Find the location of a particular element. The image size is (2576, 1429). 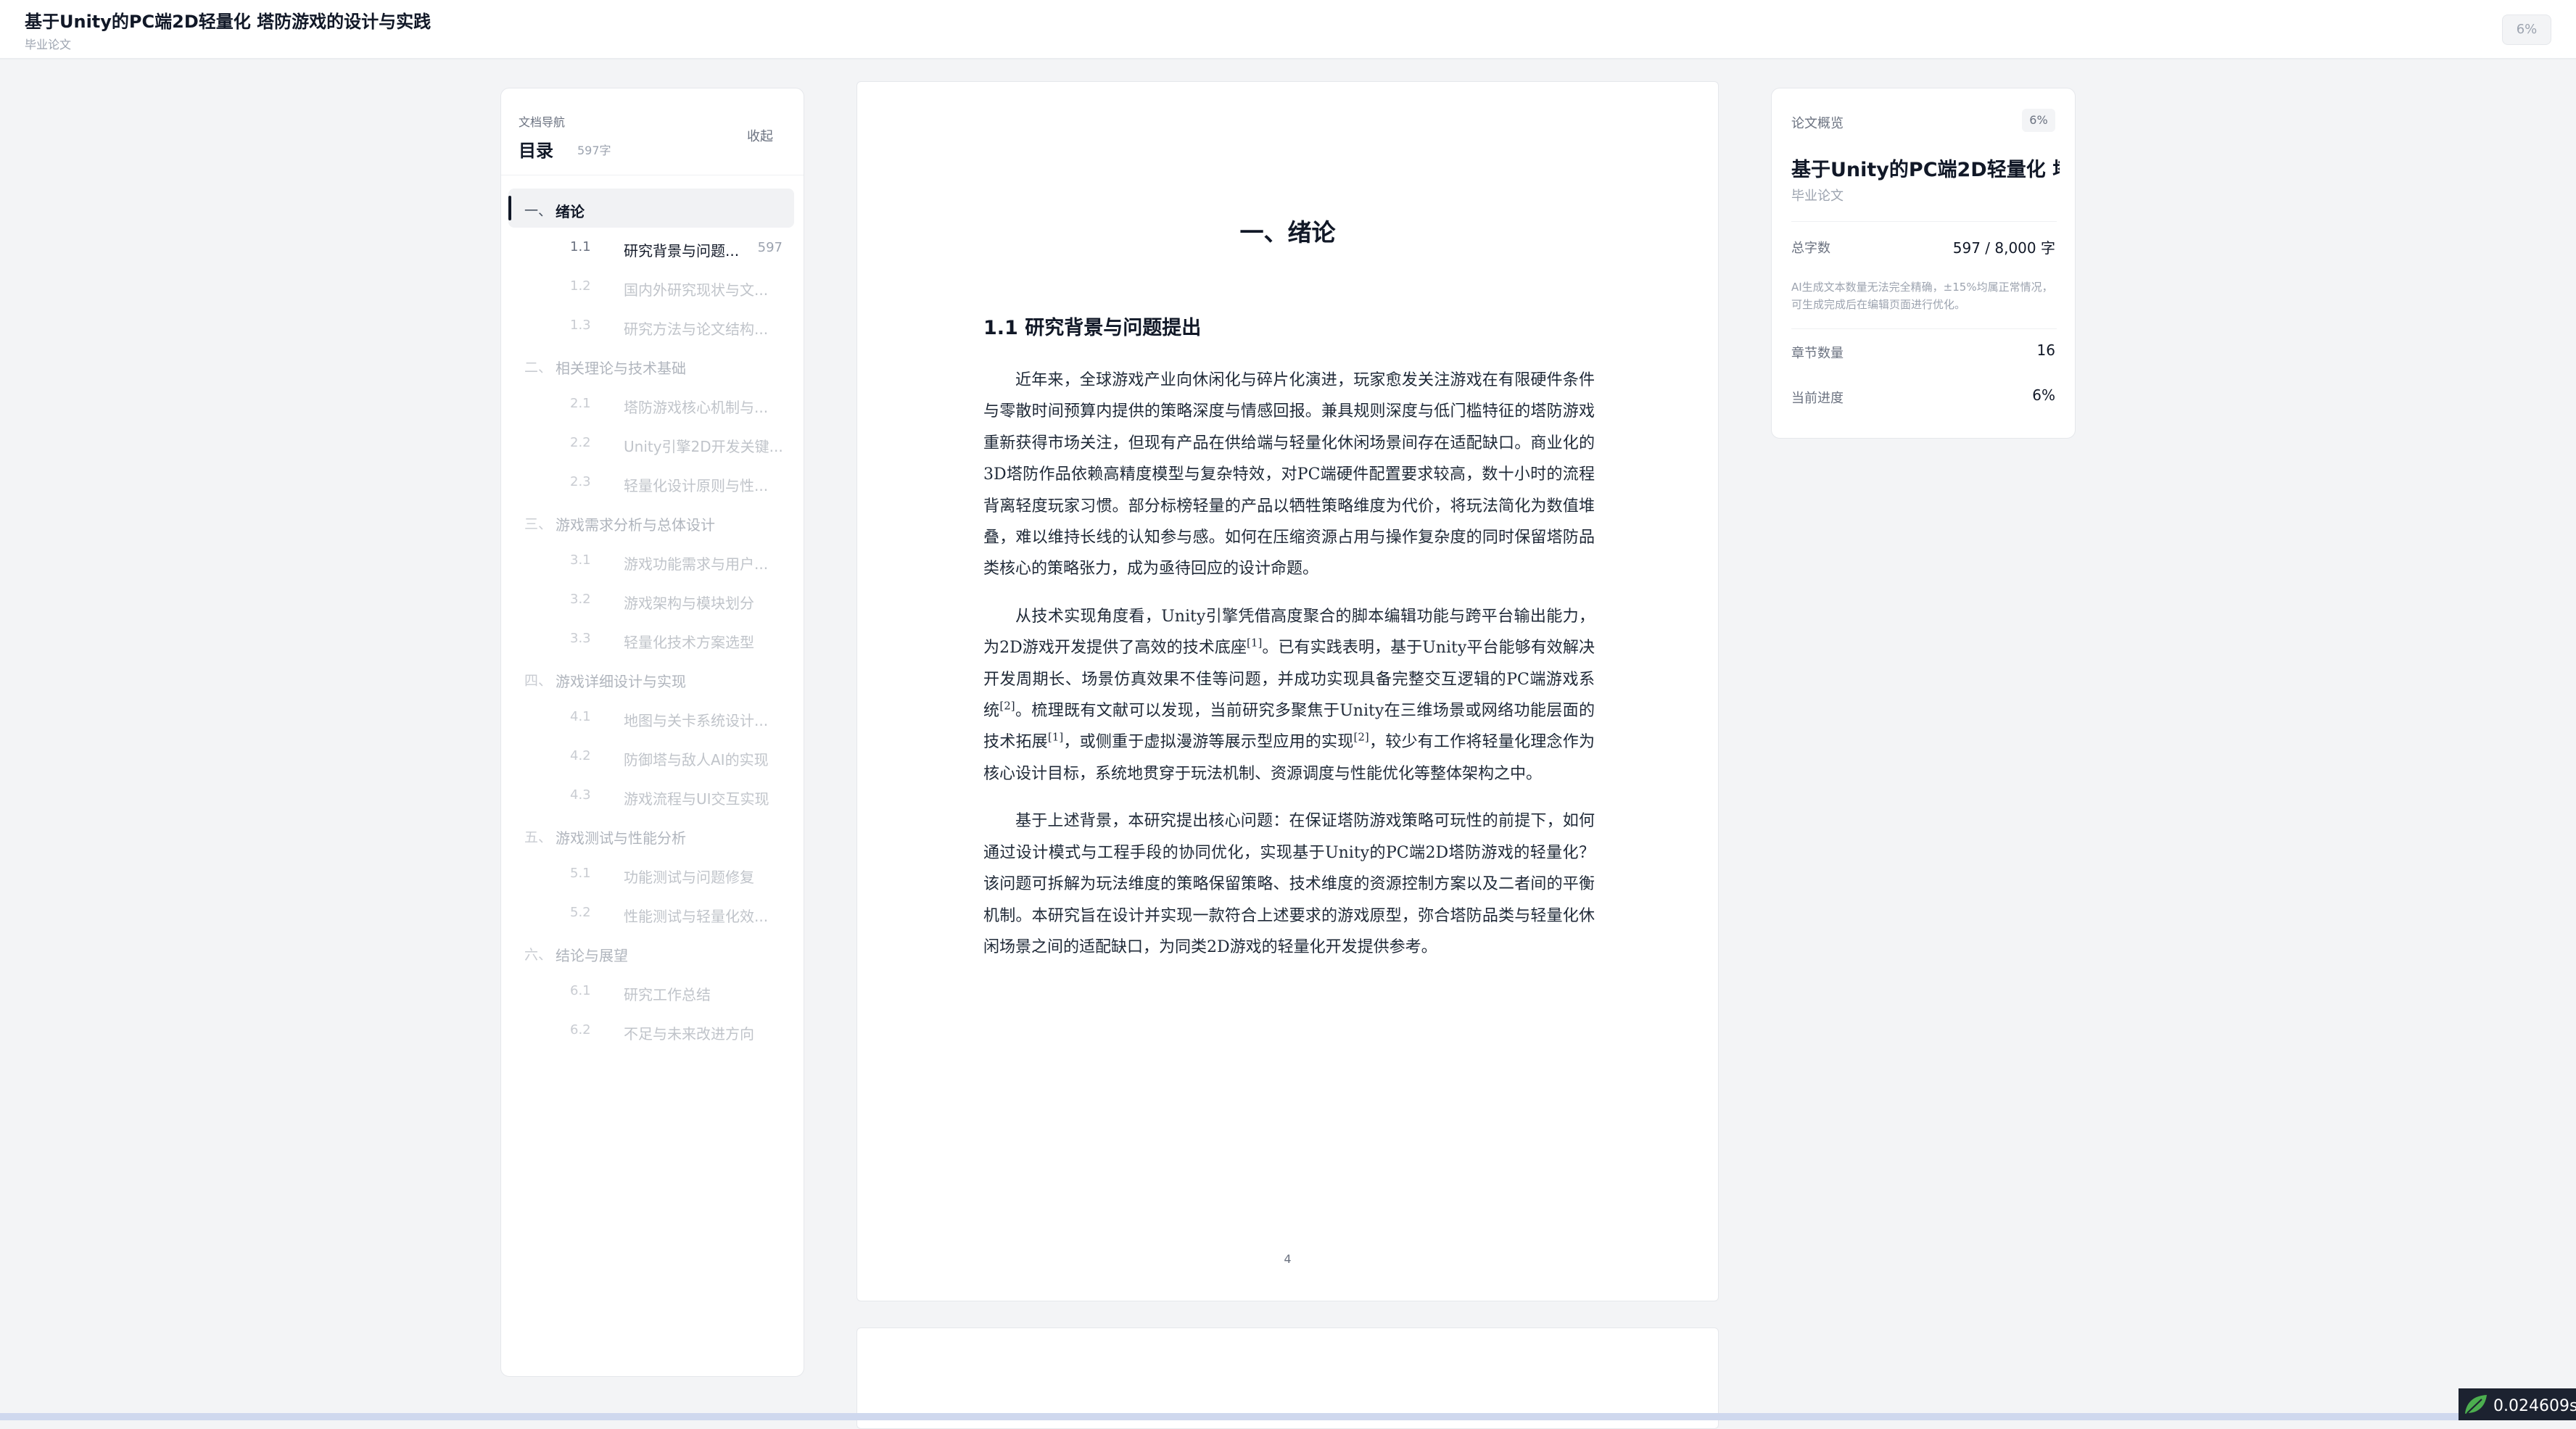

section-title: 1.1 研究背景与问题提出 is located at coordinates (1092, 328).